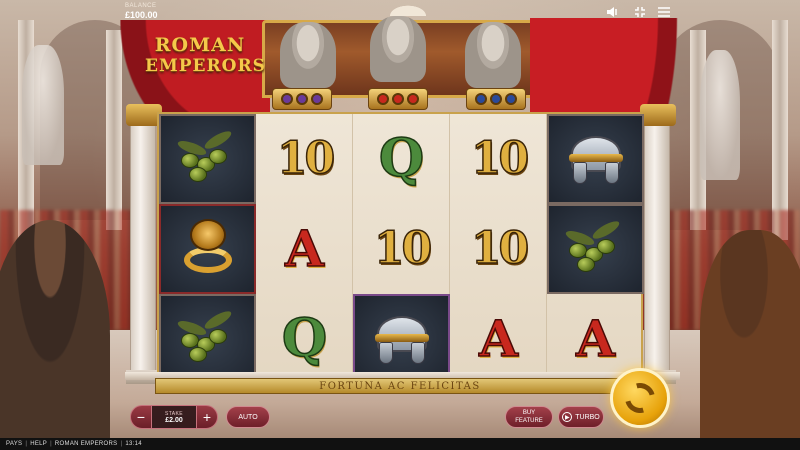 Image resolution: width=800 pixels, height=450 pixels. I want to click on eagle-ornament, so click(408, 8).